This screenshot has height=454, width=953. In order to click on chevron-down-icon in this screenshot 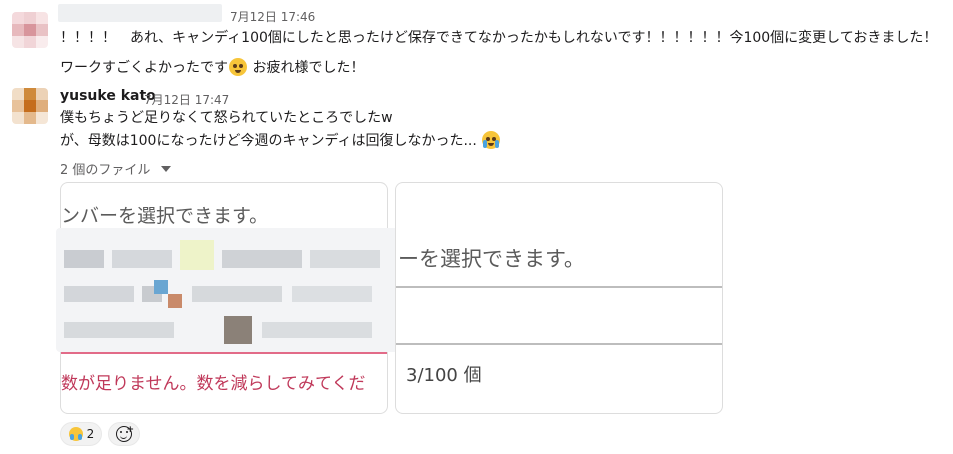, I will do `click(165, 169)`.